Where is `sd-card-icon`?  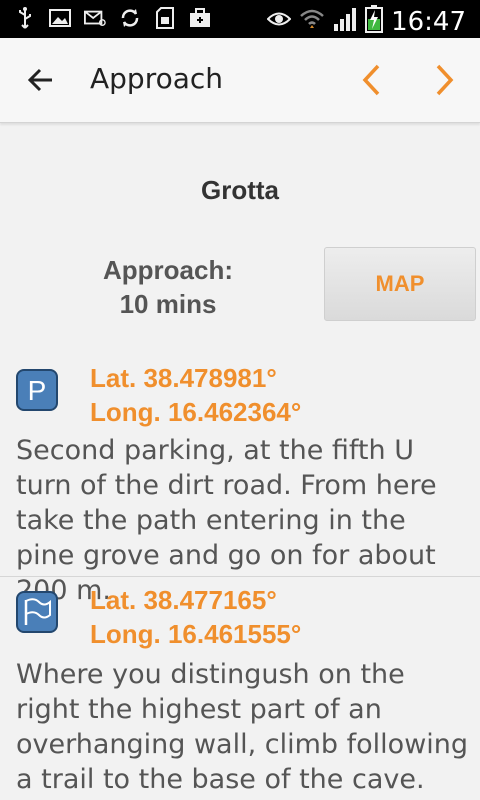 sd-card-icon is located at coordinates (165, 18).